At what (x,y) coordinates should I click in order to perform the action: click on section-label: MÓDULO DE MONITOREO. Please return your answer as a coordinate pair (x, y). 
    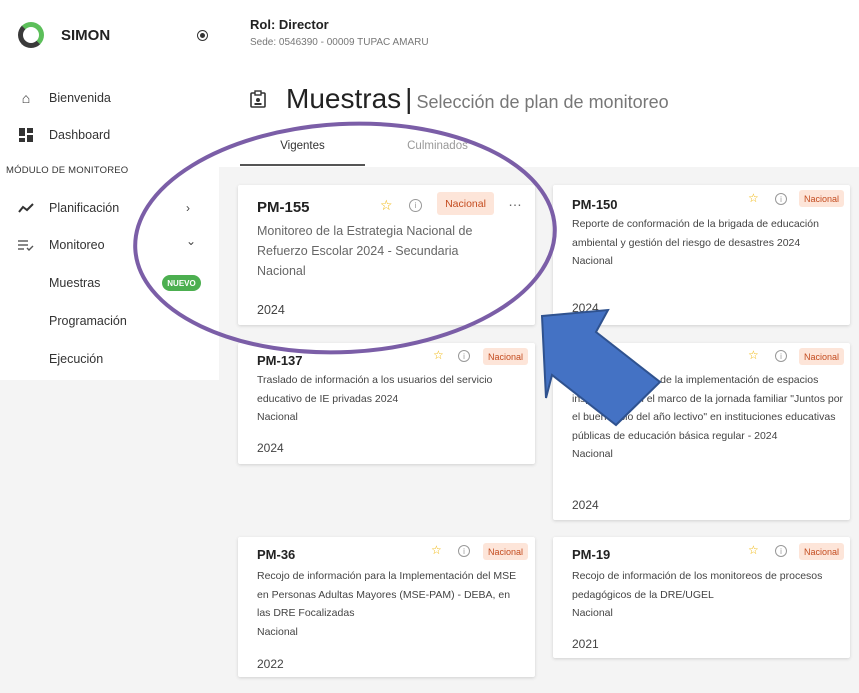
    Looking at the image, I should click on (67, 170).